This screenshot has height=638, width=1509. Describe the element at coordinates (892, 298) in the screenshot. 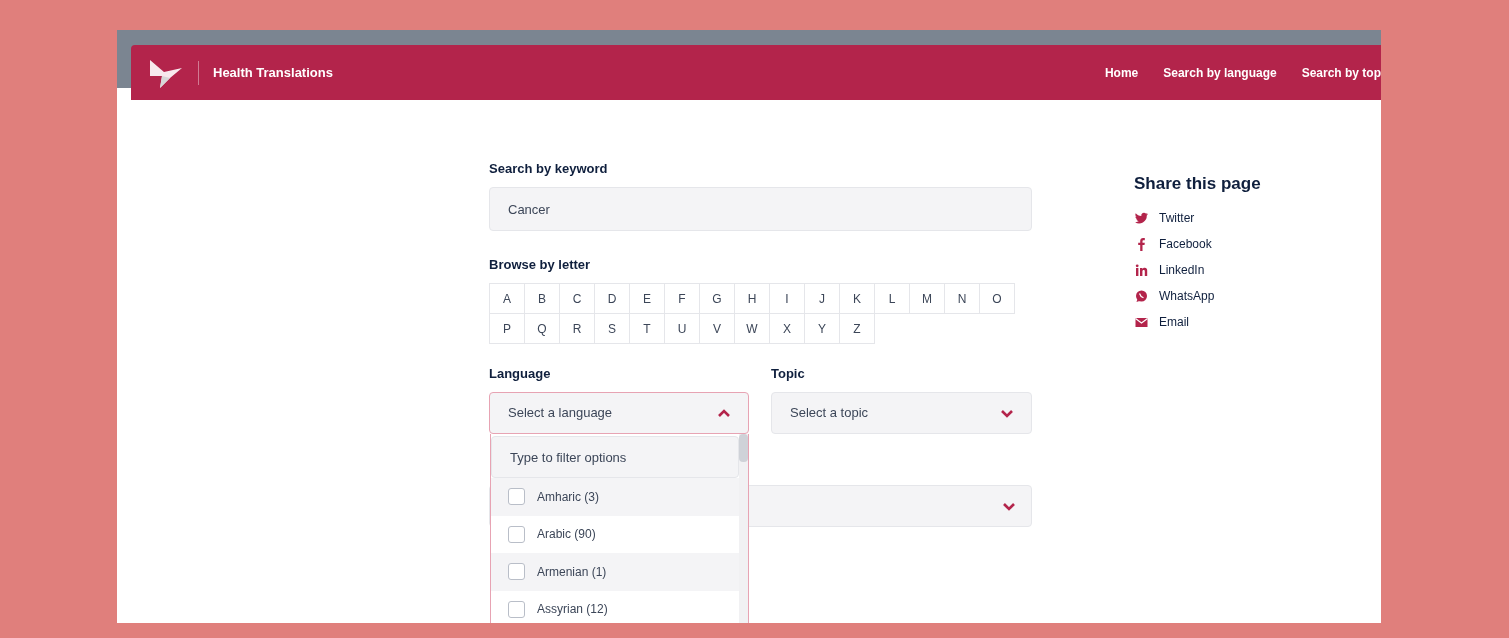

I see `letter-button: L` at that location.